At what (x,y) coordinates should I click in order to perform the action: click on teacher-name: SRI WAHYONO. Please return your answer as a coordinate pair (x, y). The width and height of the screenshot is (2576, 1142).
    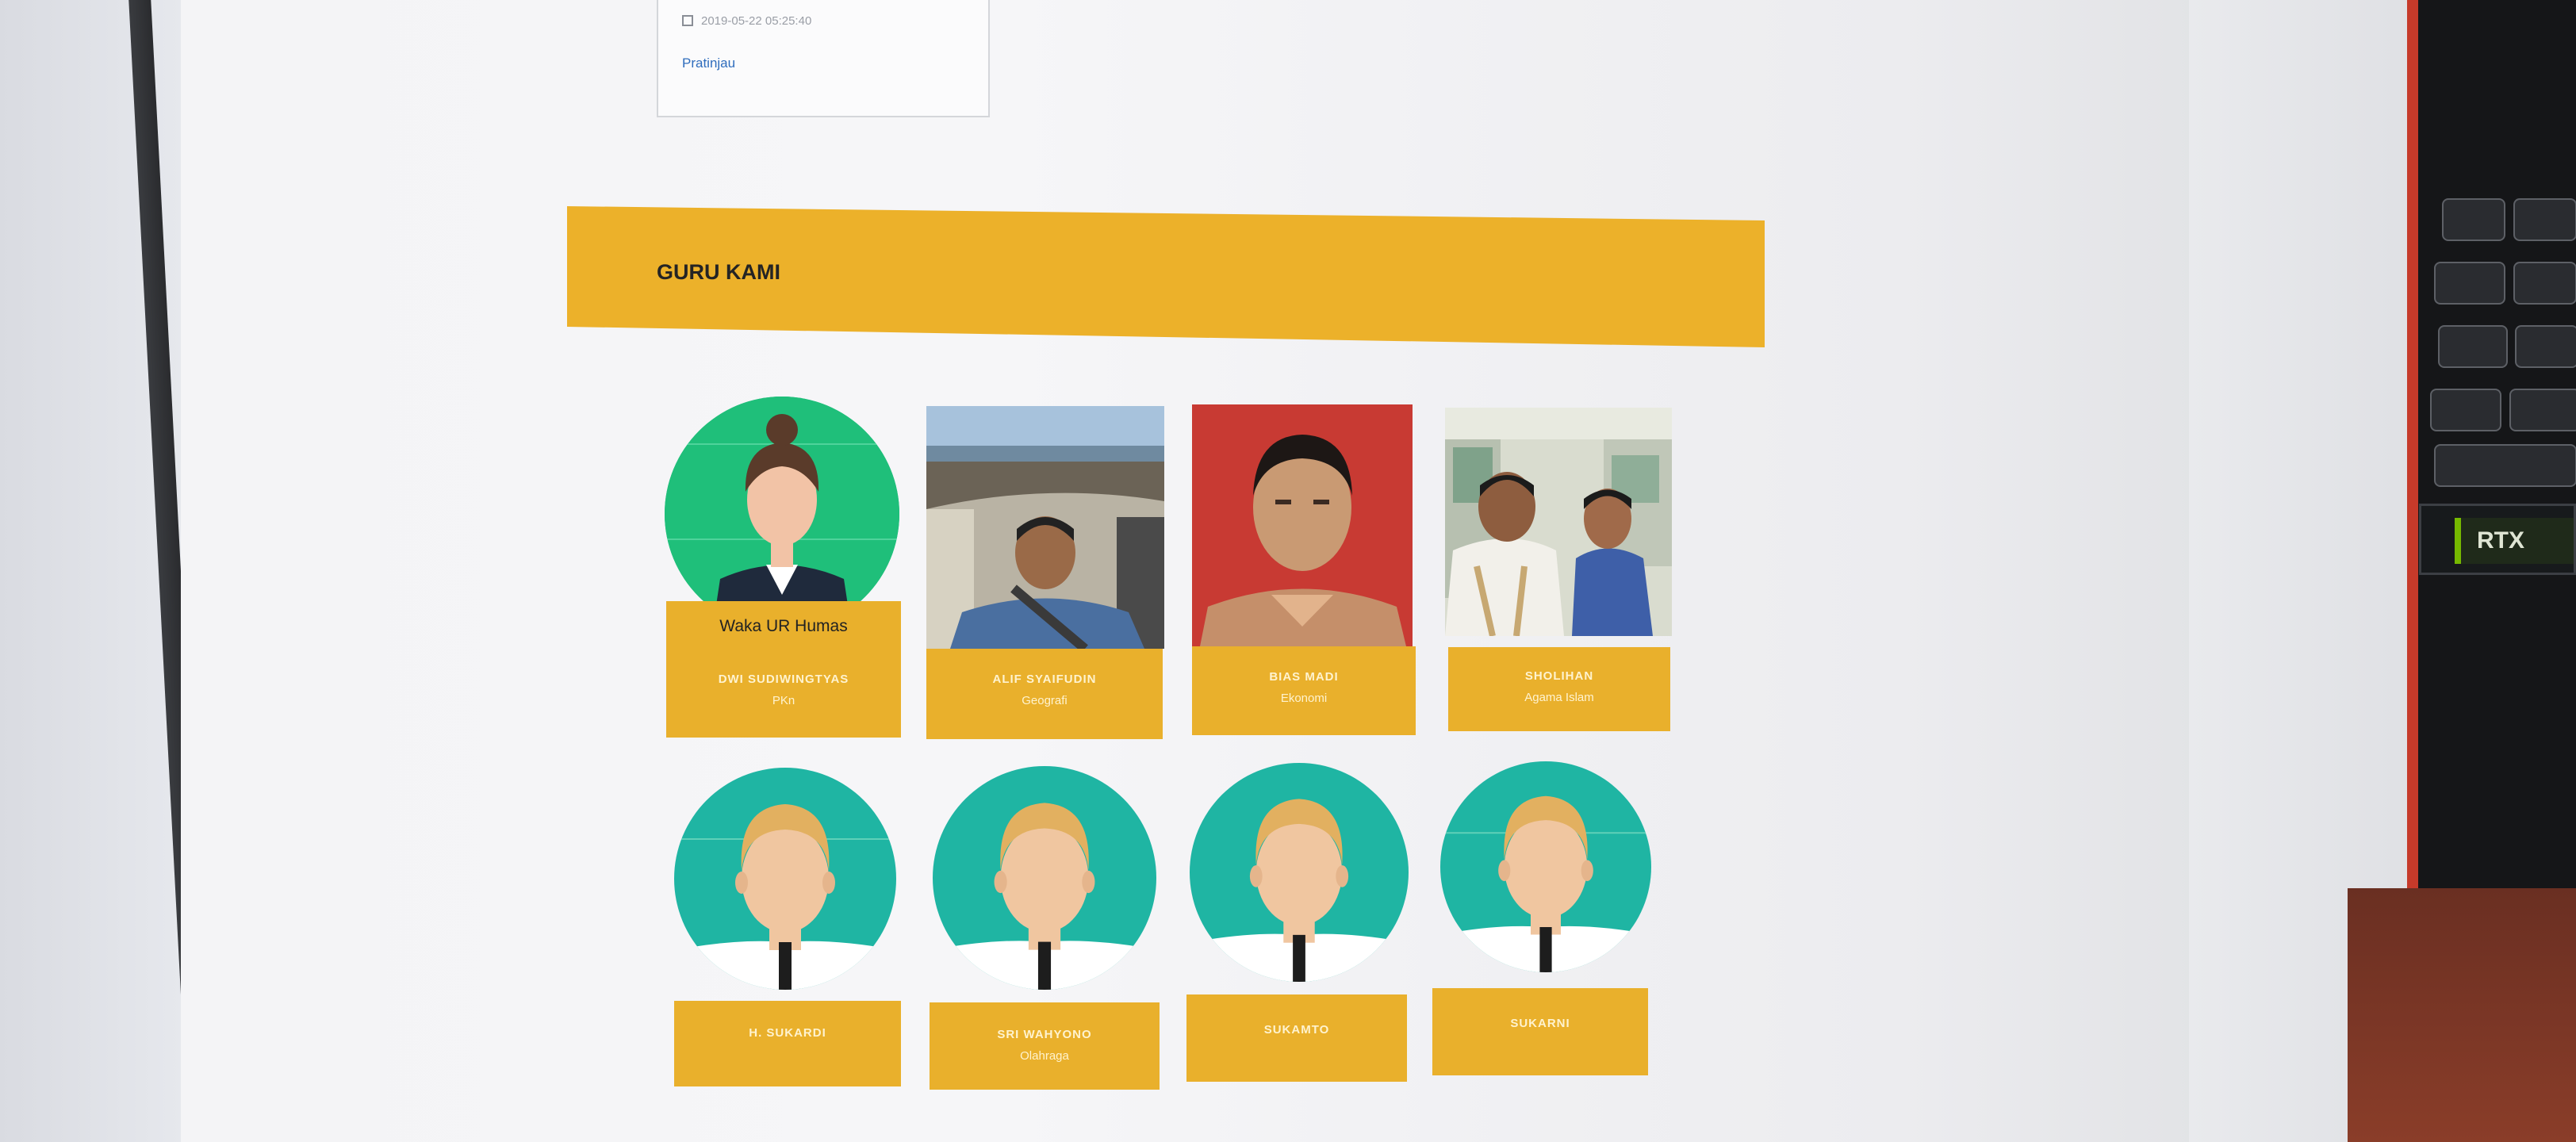
    Looking at the image, I should click on (1044, 1034).